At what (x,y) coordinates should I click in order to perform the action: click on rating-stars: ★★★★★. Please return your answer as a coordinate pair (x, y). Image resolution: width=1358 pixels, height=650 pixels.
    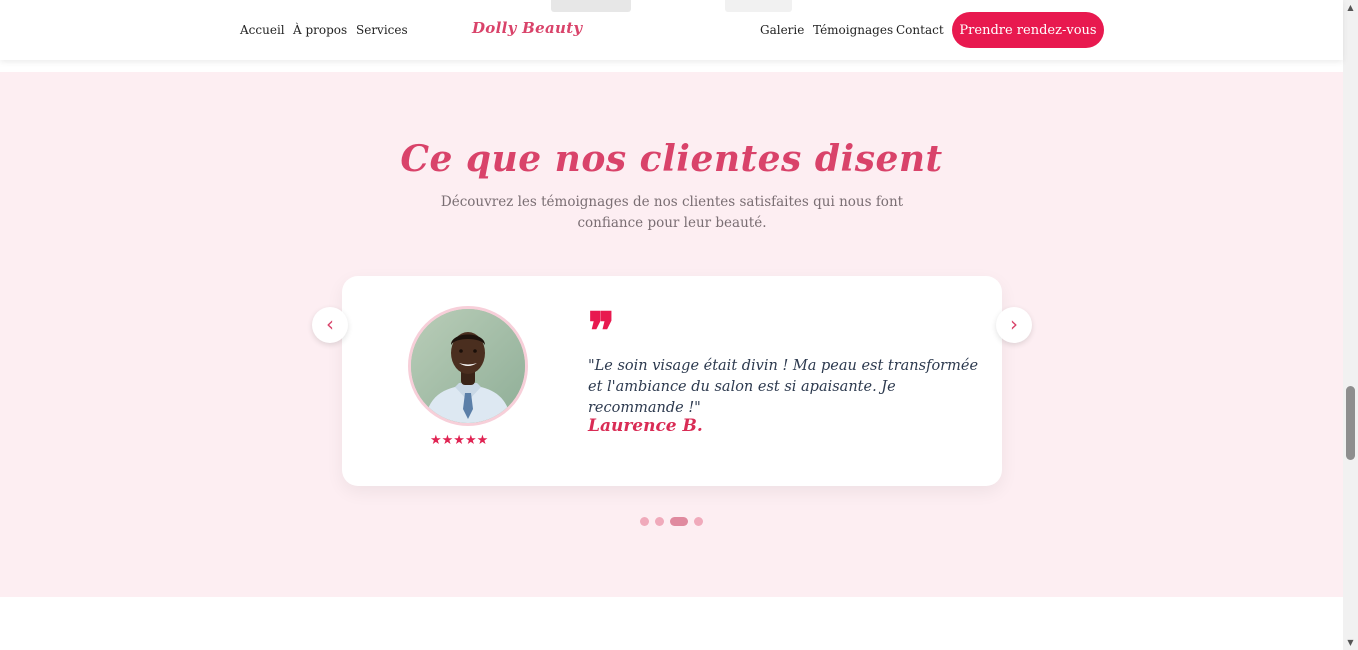
    Looking at the image, I should click on (459, 440).